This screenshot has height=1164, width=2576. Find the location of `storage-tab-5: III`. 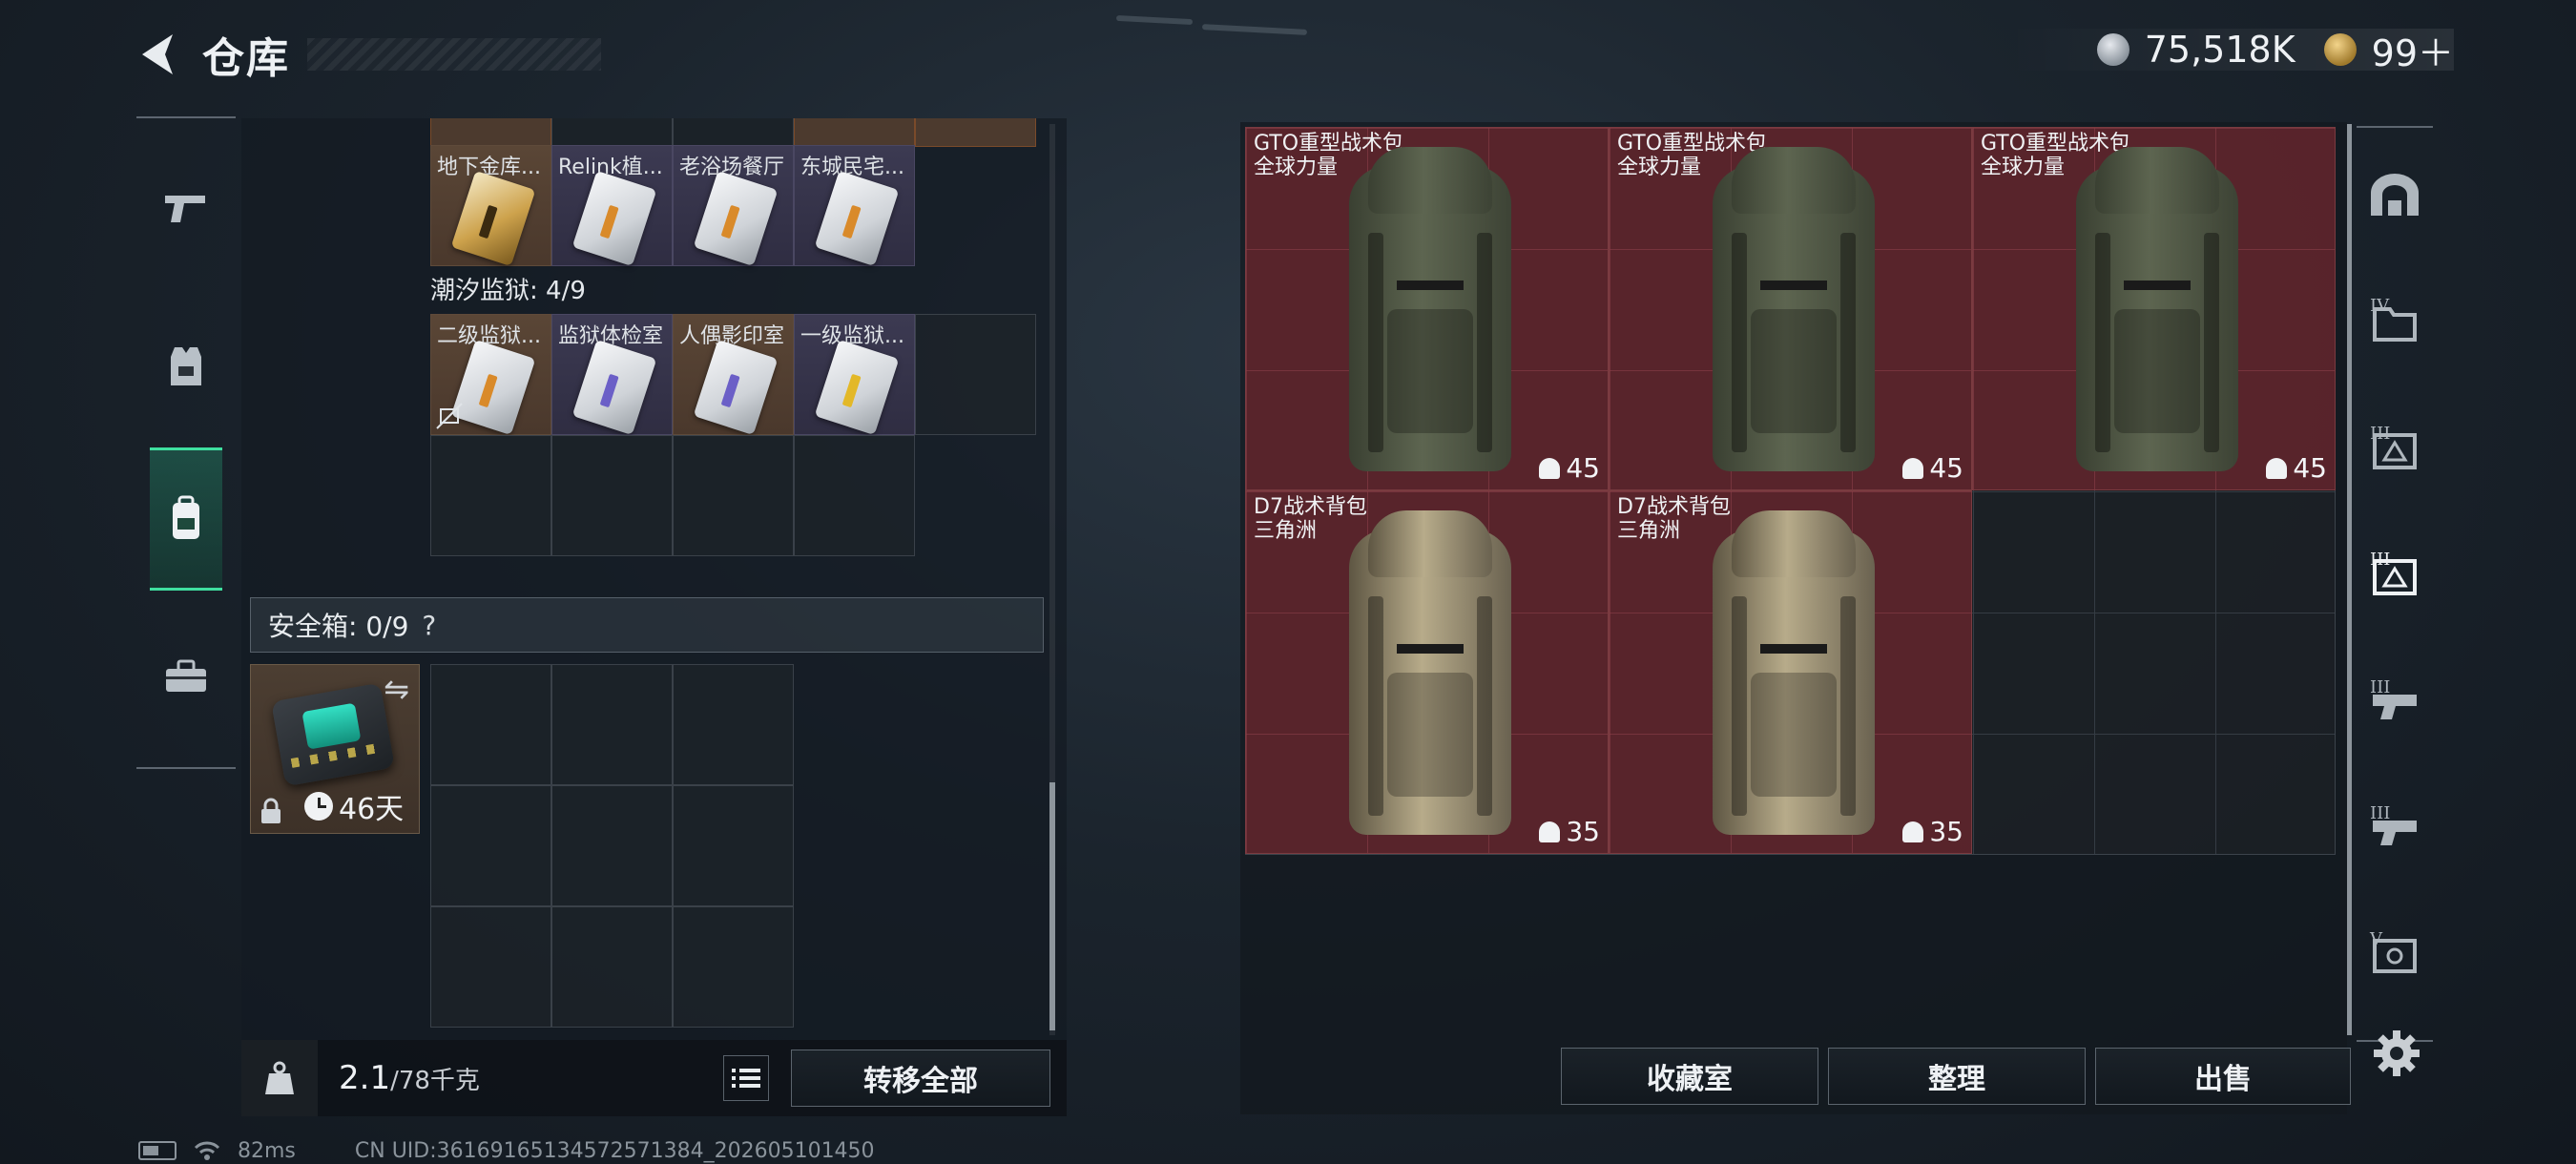

storage-tab-5: III is located at coordinates (2394, 830).